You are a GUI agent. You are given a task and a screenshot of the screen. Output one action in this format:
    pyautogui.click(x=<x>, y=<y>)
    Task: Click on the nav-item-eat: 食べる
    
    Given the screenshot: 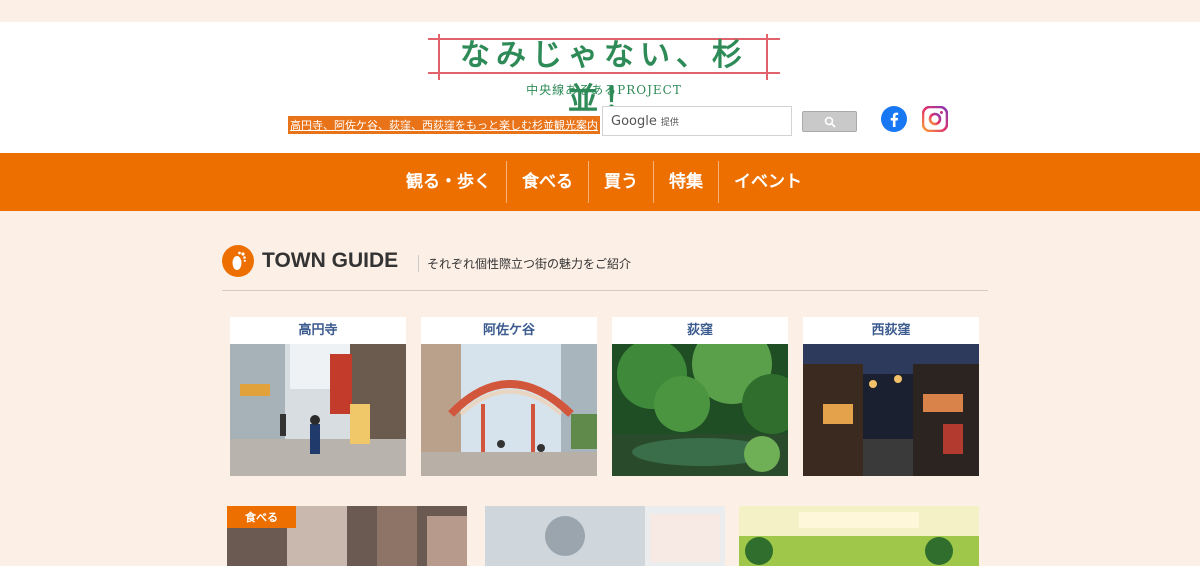 What is the action you would take?
    pyautogui.click(x=547, y=182)
    